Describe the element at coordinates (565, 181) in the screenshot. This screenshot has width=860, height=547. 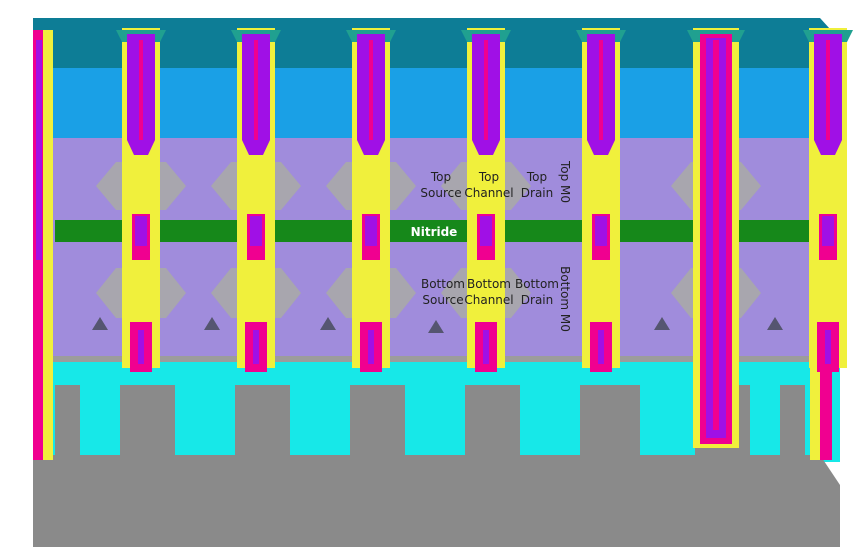
I see `top-m0-label: Top M0` at that location.